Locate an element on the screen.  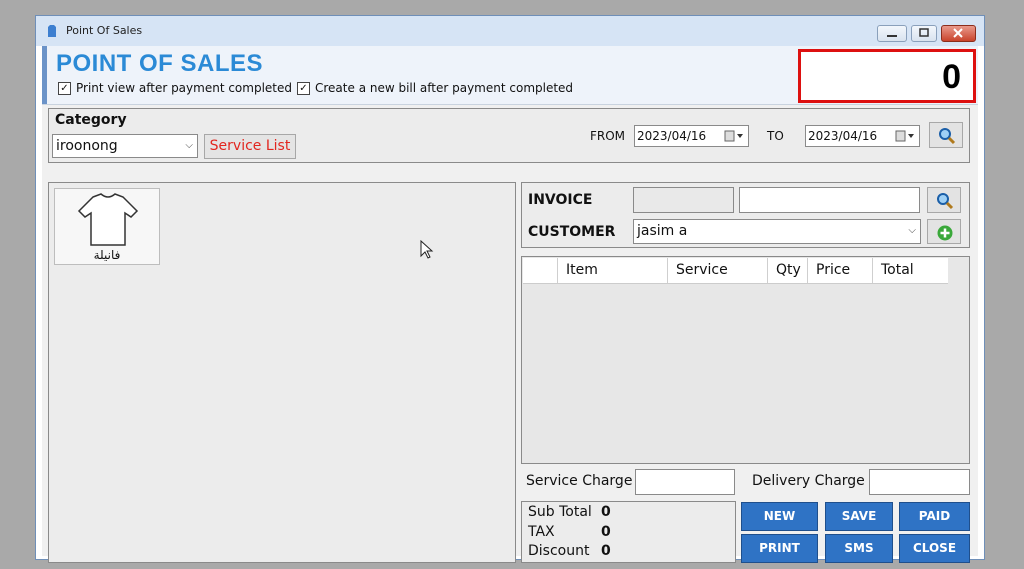
sub-total-row: Sub Total 0 is located at coordinates (569, 512).